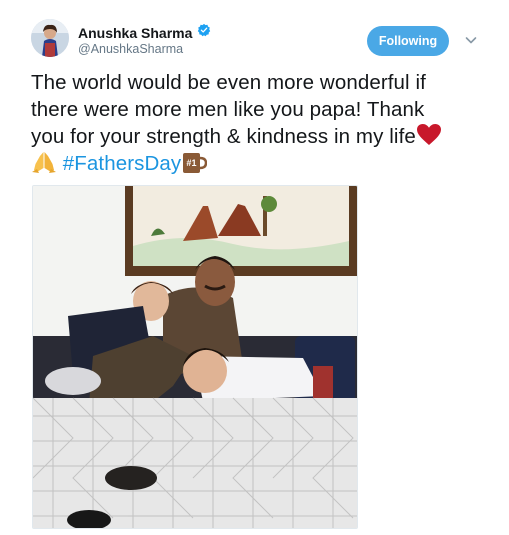 Image resolution: width=509 pixels, height=535 pixels. Describe the element at coordinates (130, 49) in the screenshot. I see `user-handle: @AnushkaSharma` at that location.